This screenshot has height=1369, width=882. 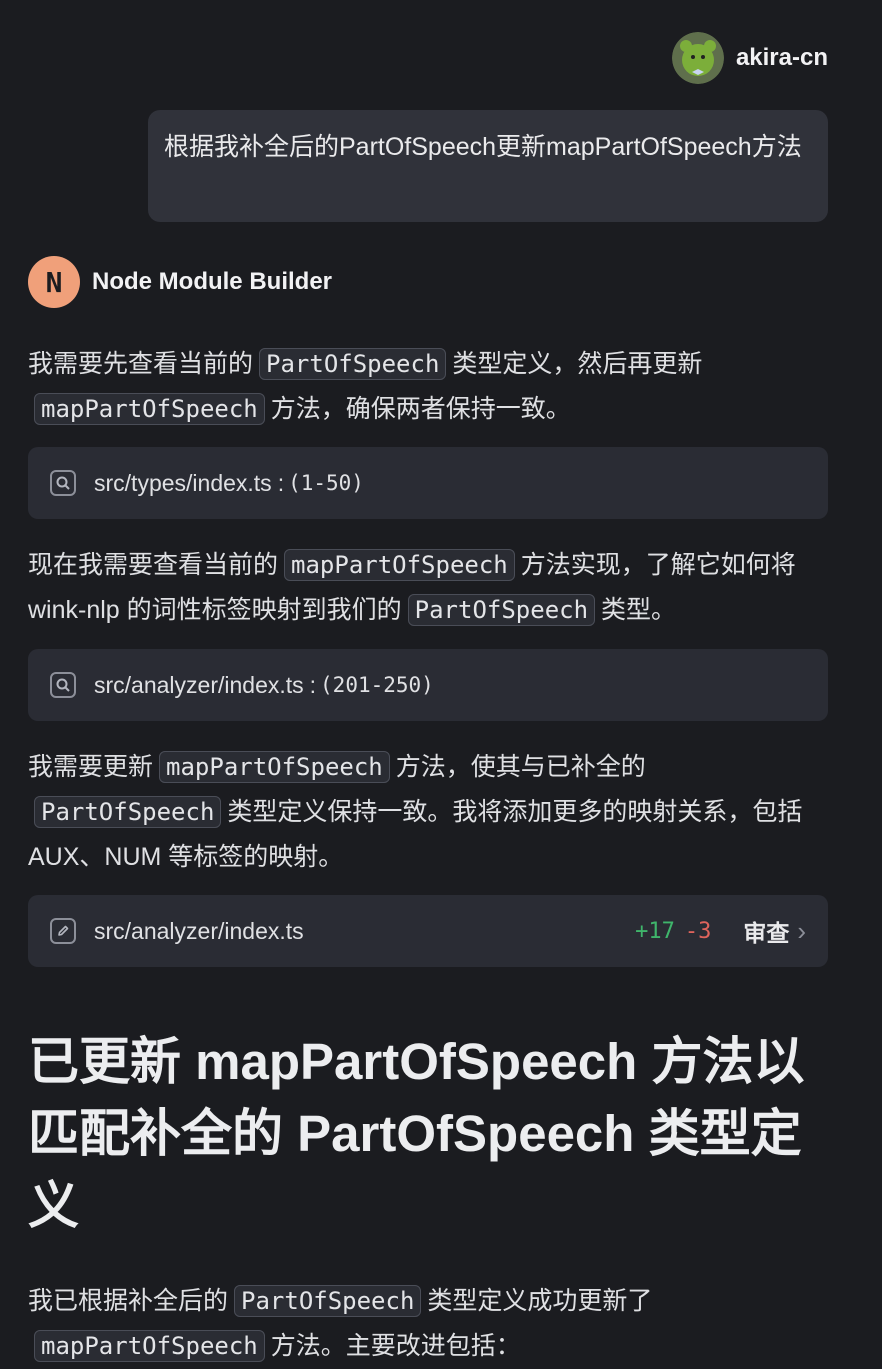 What do you see at coordinates (54, 282) in the screenshot?
I see `assistant-avatar: N` at bounding box center [54, 282].